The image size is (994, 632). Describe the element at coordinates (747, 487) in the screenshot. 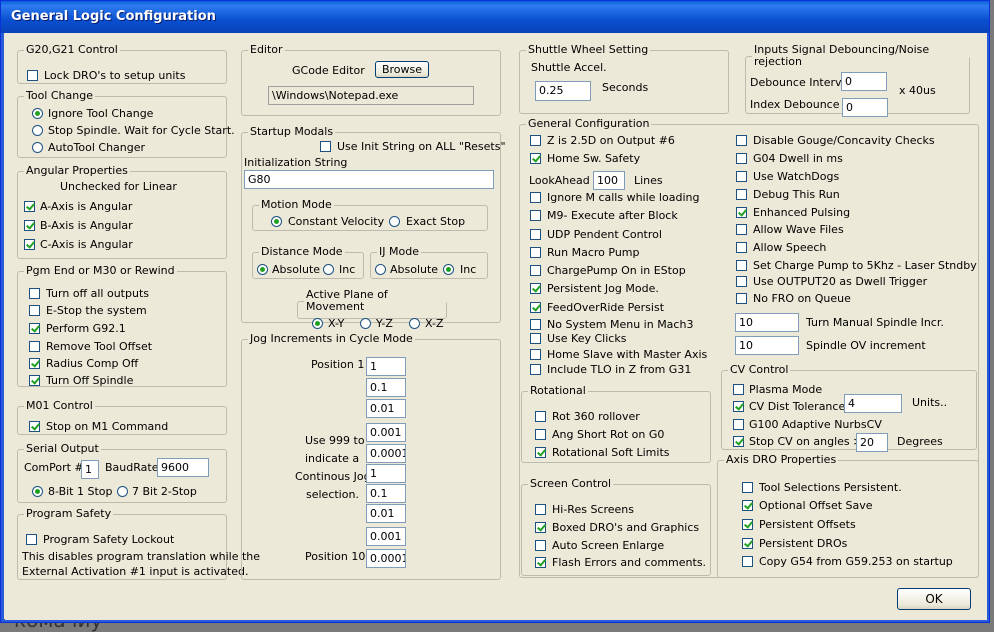

I see `tool-selections-persistent-checkbox` at that location.